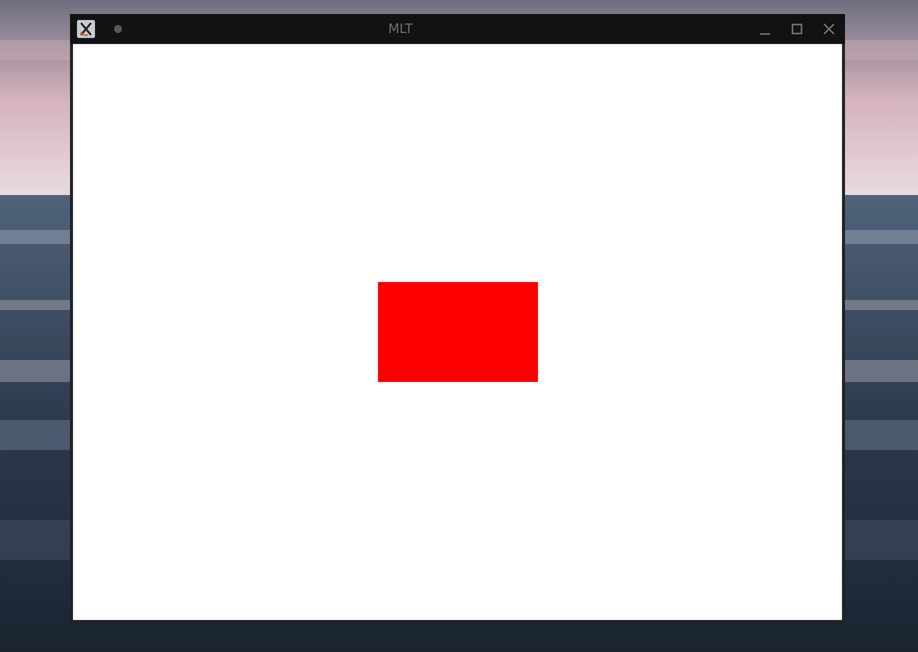 The height and width of the screenshot is (652, 918). What do you see at coordinates (86, 29) in the screenshot?
I see `app-icon` at bounding box center [86, 29].